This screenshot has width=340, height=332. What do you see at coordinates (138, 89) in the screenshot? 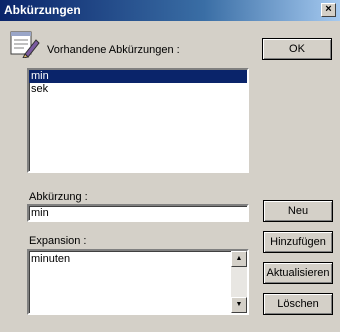
I see `list-item: sek` at bounding box center [138, 89].